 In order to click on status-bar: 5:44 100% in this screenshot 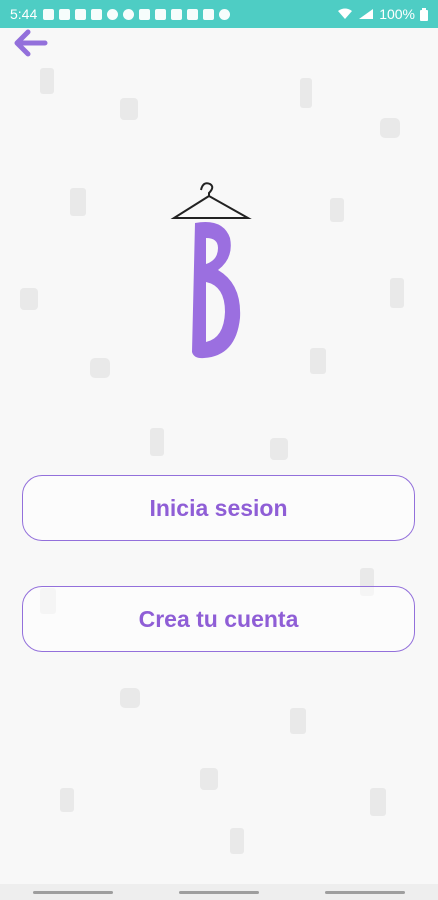, I will do `click(219, 14)`.